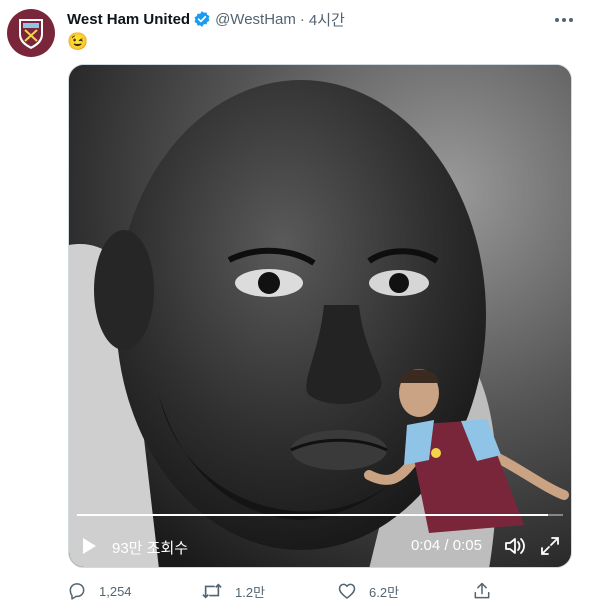 The height and width of the screenshot is (607, 589). I want to click on more-options-icon, so click(564, 20).